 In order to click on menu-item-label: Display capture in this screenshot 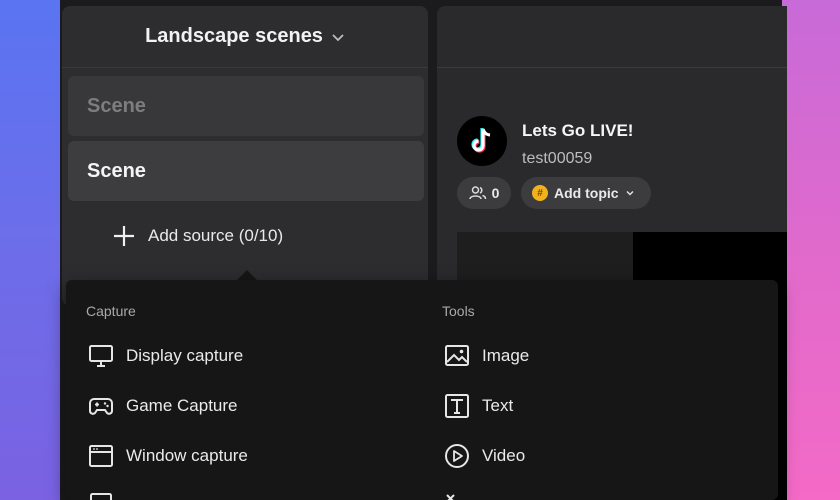, I will do `click(185, 355)`.